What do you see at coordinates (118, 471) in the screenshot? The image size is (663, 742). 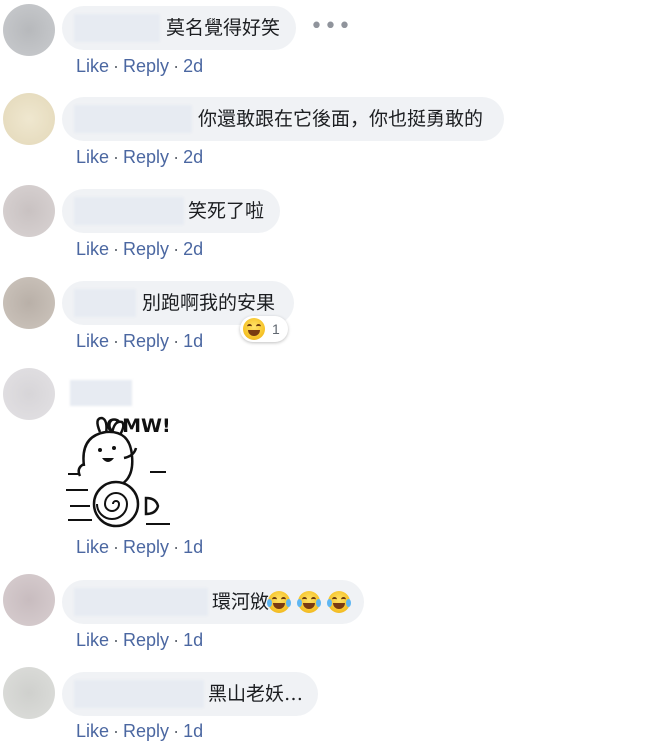 I see `omw-sticker-illustration: OMW!` at bounding box center [118, 471].